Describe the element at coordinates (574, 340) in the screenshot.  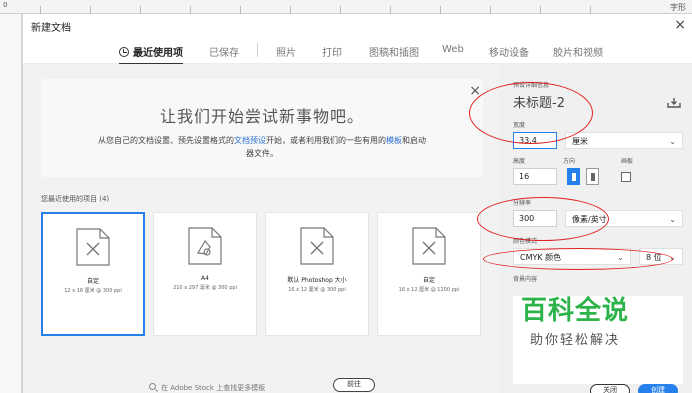
I see `watermark-subtitle: 助你轻松解决` at that location.